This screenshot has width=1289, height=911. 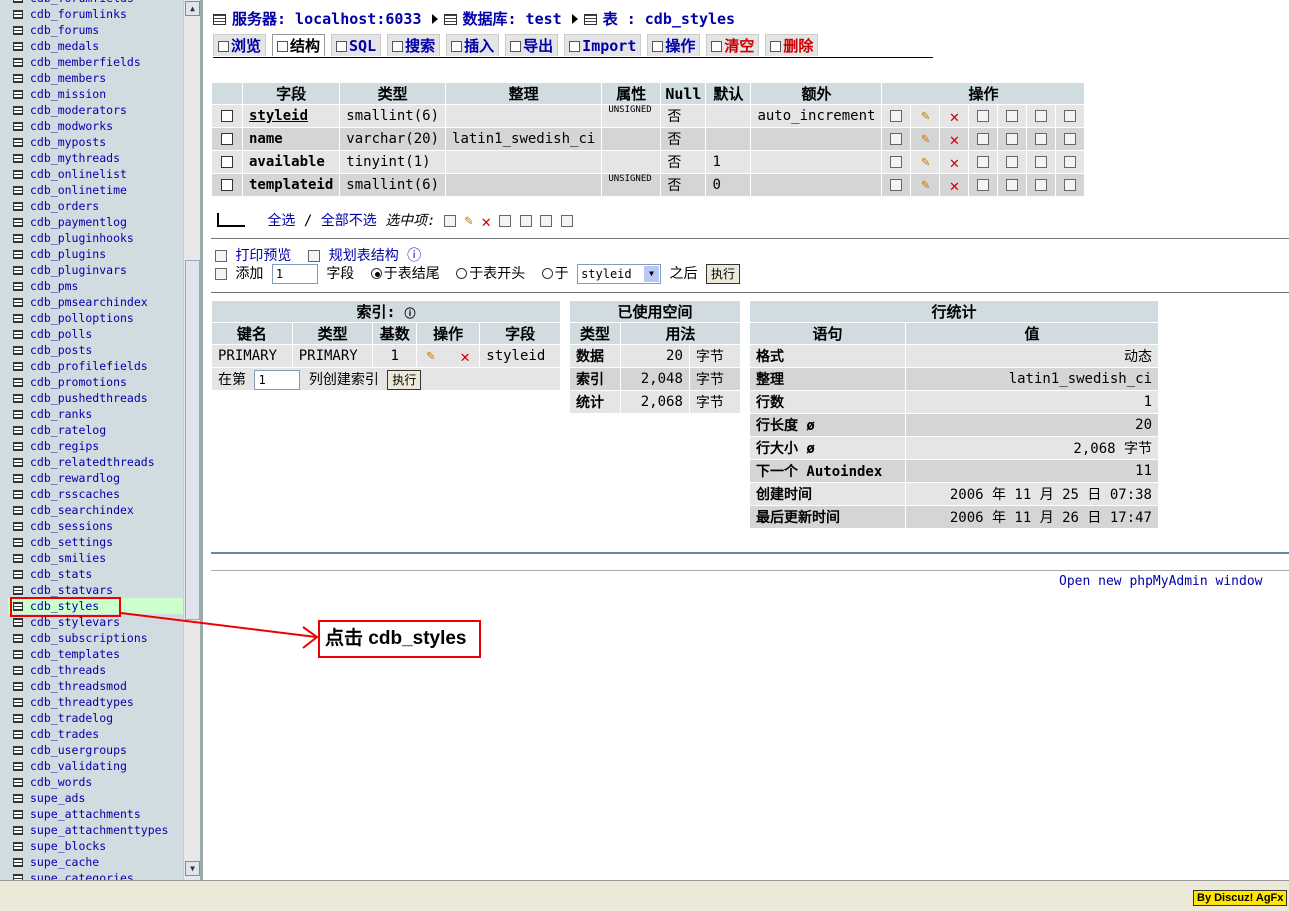 What do you see at coordinates (603, 45) in the screenshot?
I see `tab-import: Import` at bounding box center [603, 45].